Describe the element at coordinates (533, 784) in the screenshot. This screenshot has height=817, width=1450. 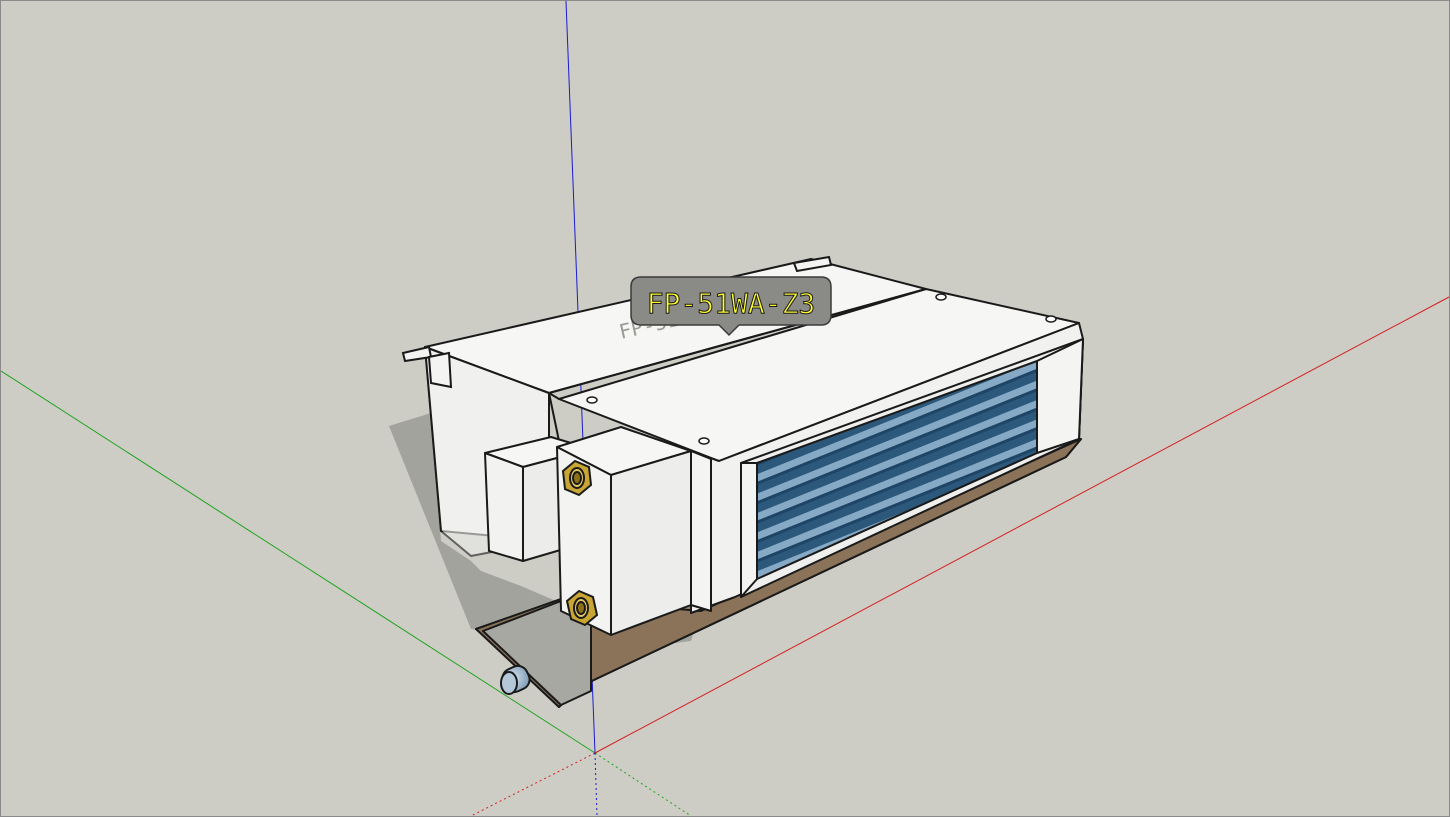
I see `red-axis-negative` at that location.